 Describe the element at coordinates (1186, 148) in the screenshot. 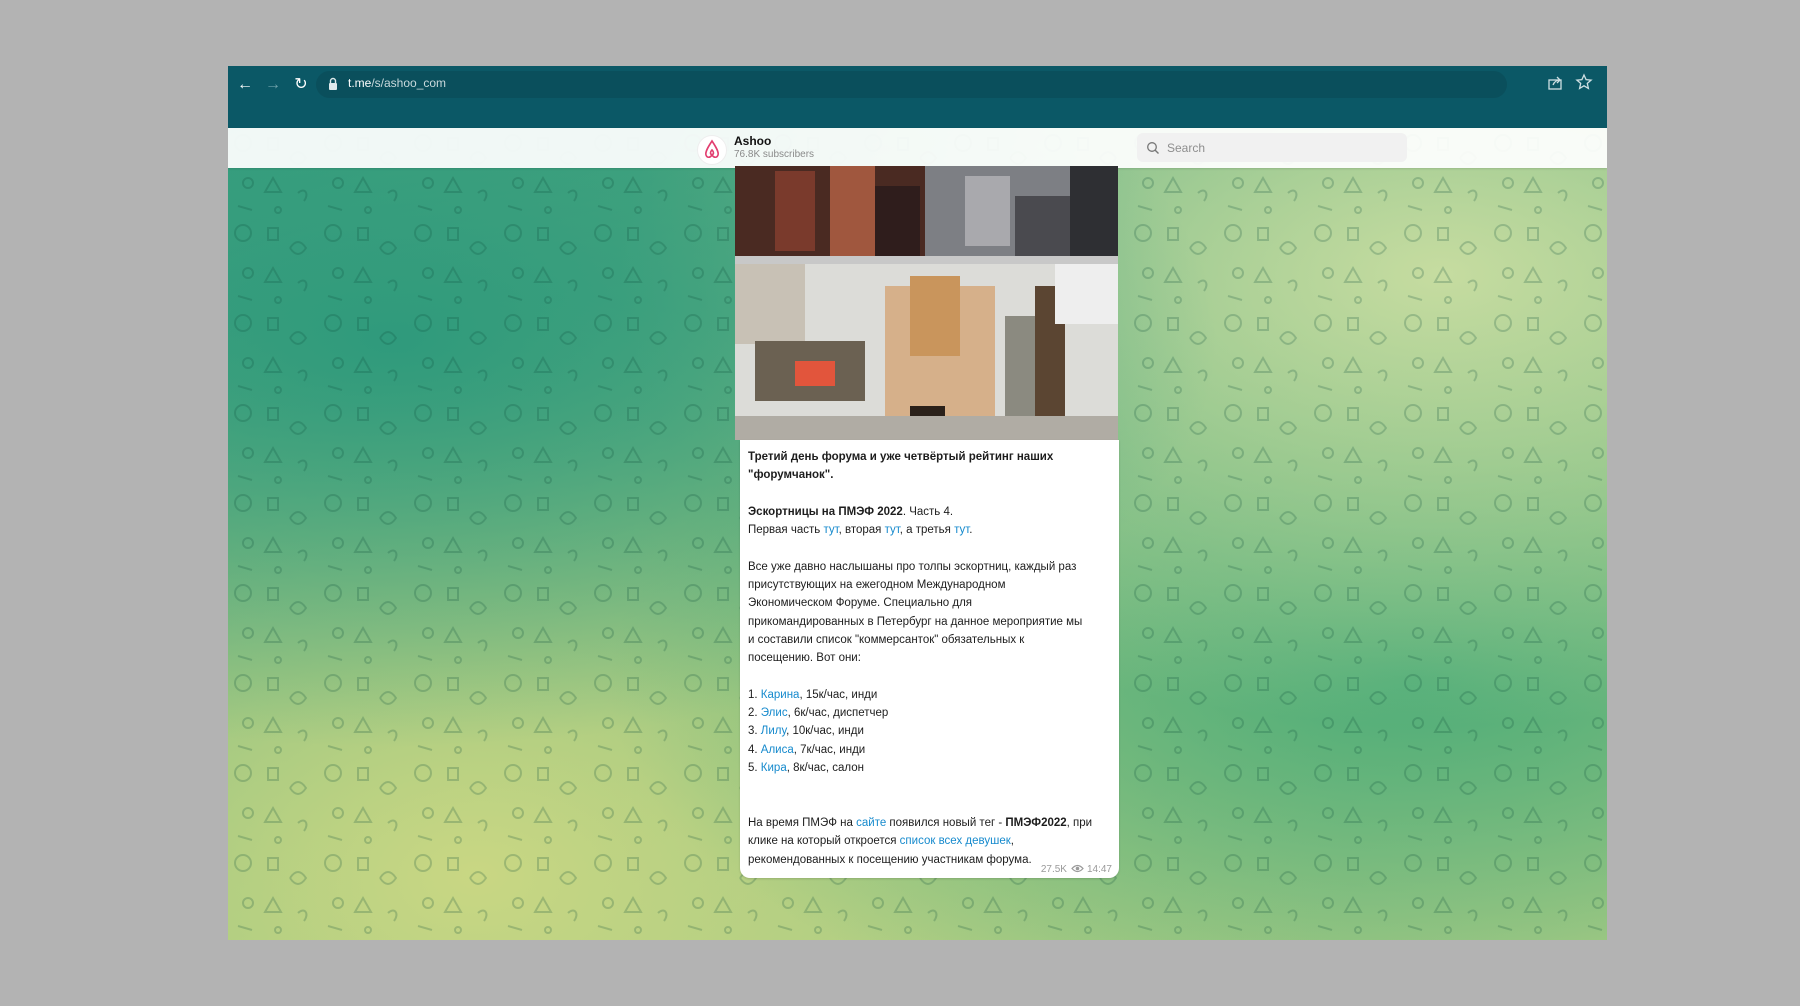

I see `search-placeholder: Search` at that location.